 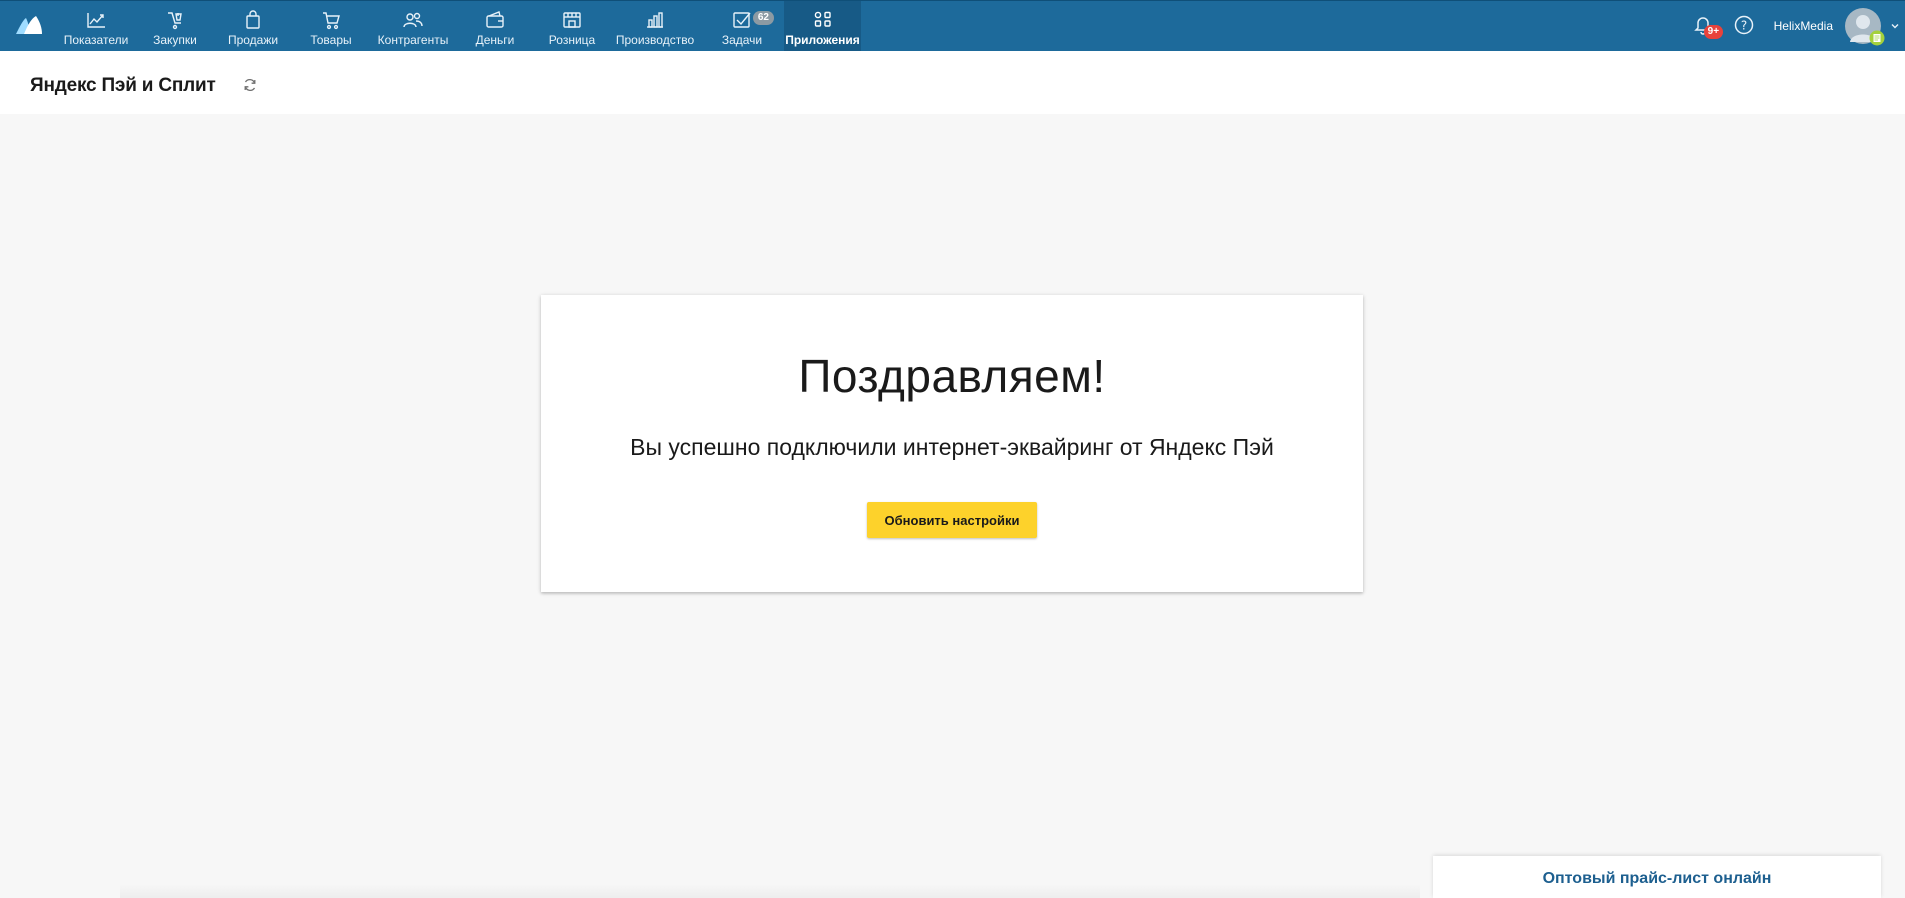 I want to click on header-right-tools: 9+ ? HelixMedia, so click(x=1798, y=26).